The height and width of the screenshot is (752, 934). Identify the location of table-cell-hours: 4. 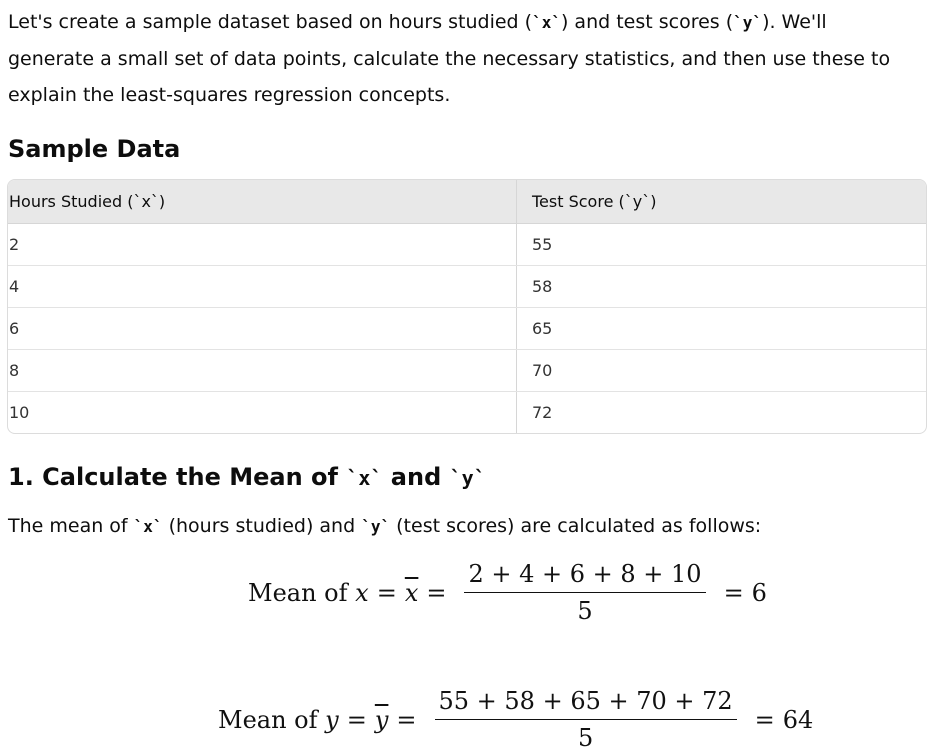
(262, 286).